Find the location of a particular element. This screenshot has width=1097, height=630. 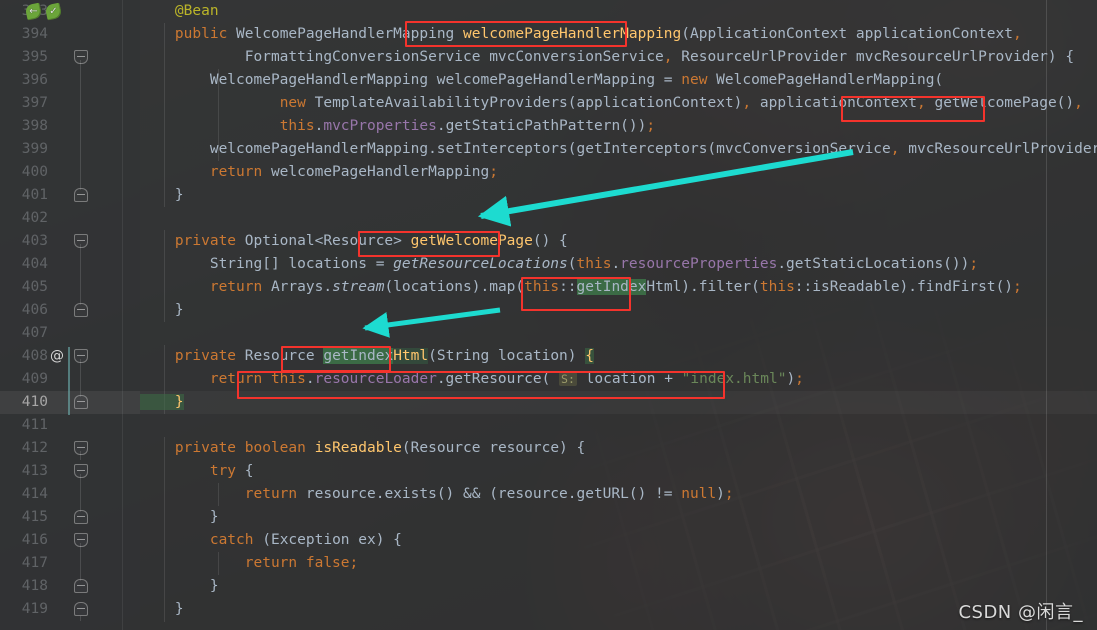

gutter-row: 393 ← ✓ is located at coordinates (70, 11).